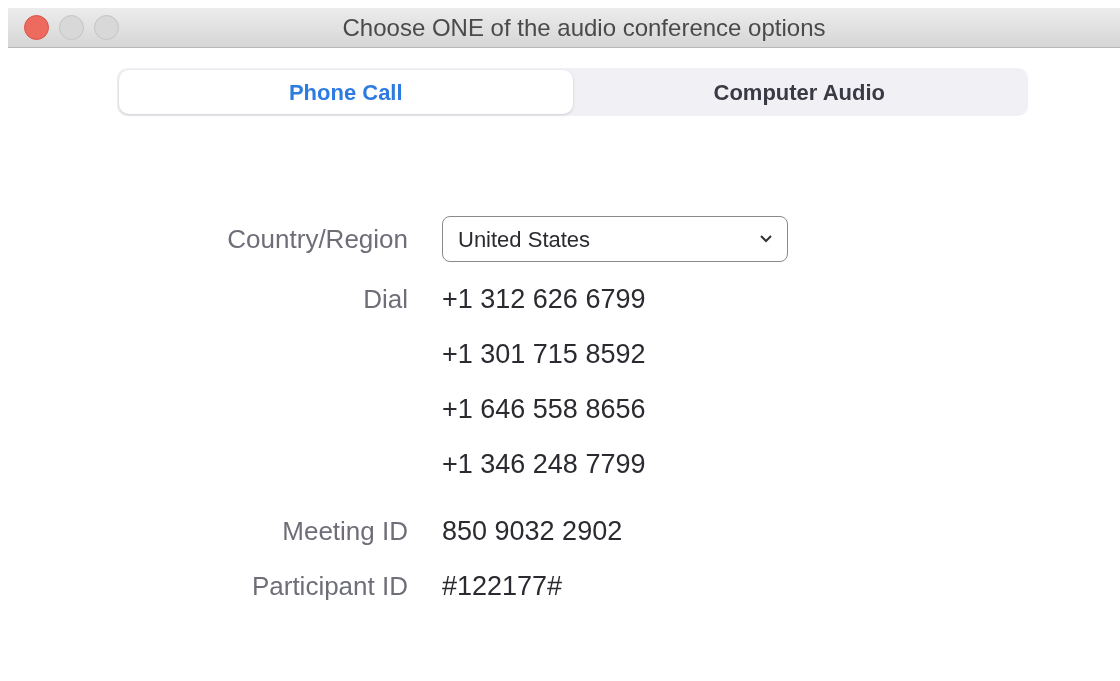 The height and width of the screenshot is (681, 1120). What do you see at coordinates (544, 410) in the screenshot?
I see `phone-number: +1 646 558 8656` at bounding box center [544, 410].